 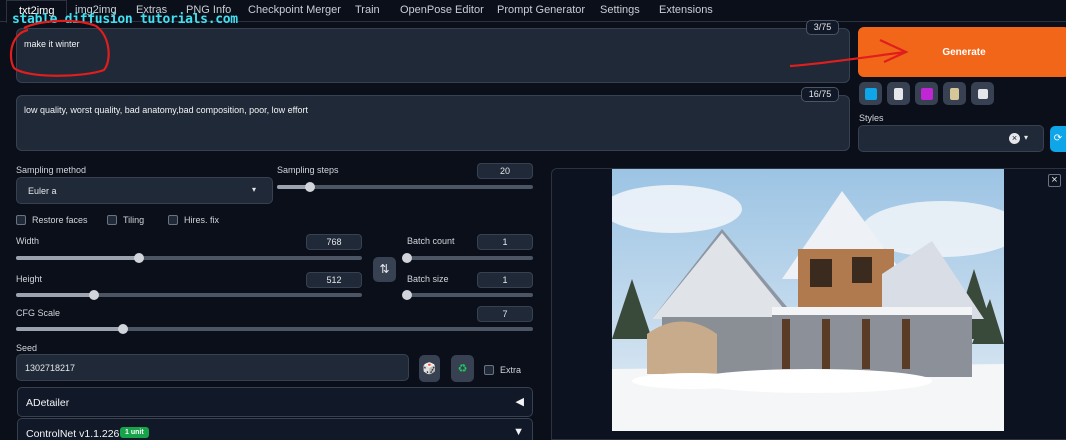 I want to click on paste-params-button, so click(x=870, y=93).